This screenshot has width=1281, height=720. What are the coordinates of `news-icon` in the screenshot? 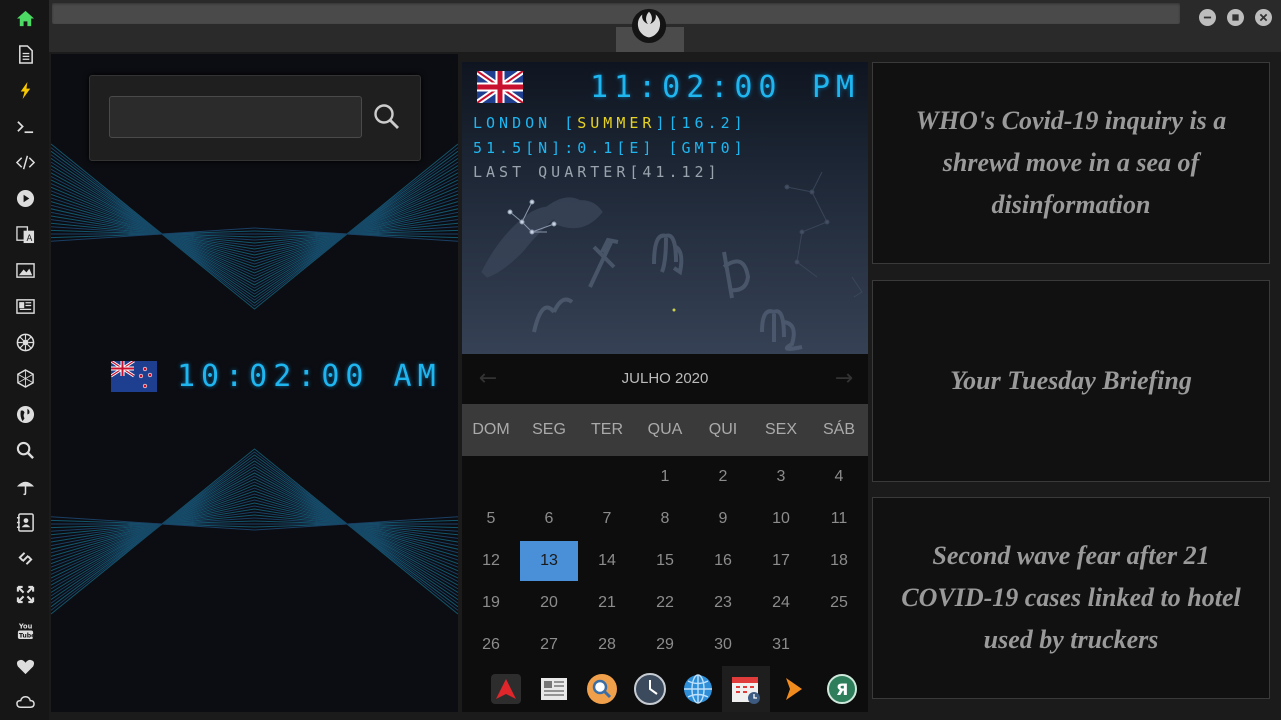 It's located at (25, 306).